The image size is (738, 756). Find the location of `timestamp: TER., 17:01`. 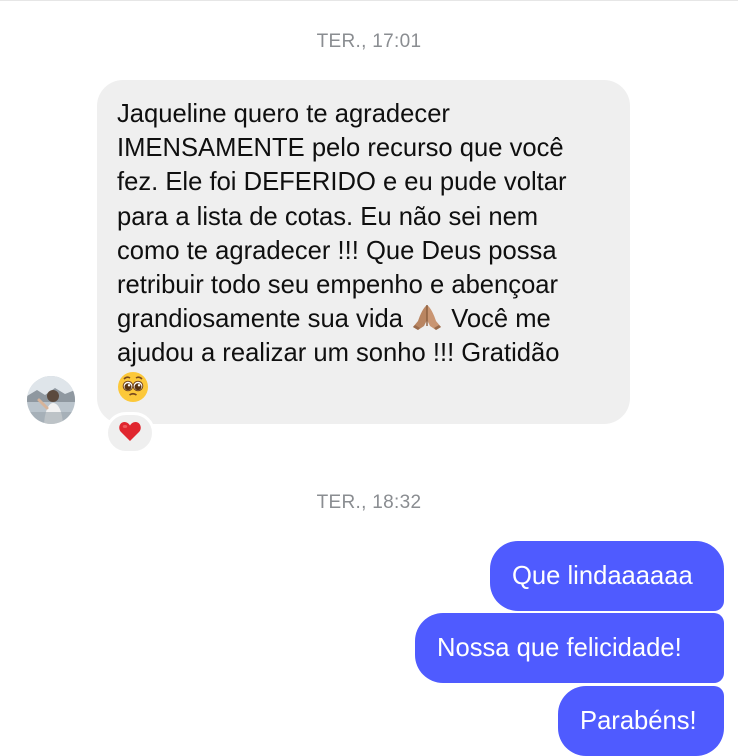

timestamp: TER., 17:01 is located at coordinates (369, 41).